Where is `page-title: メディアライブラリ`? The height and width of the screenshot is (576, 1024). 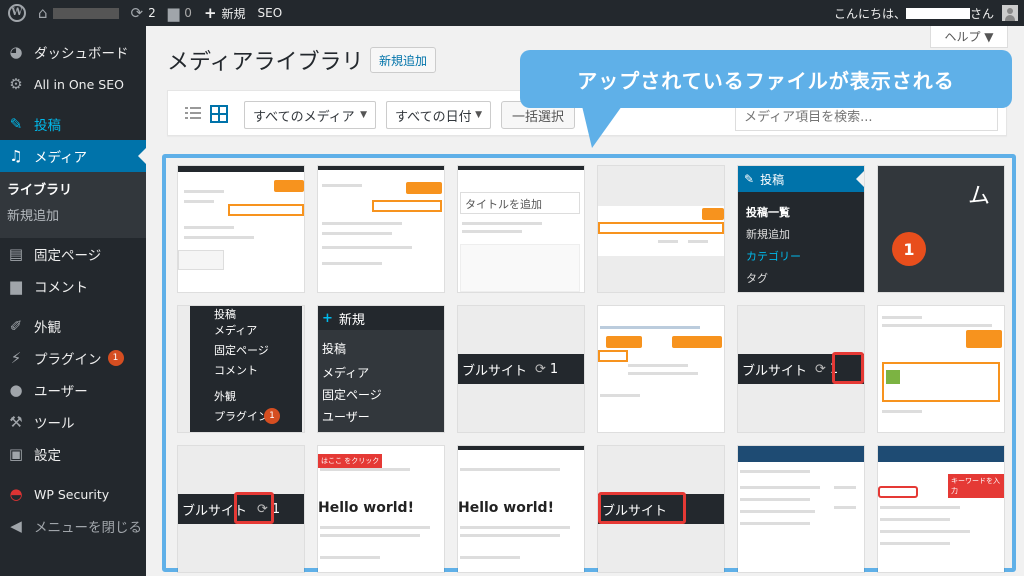
page-title: メディアライブラリ is located at coordinates (265, 62).